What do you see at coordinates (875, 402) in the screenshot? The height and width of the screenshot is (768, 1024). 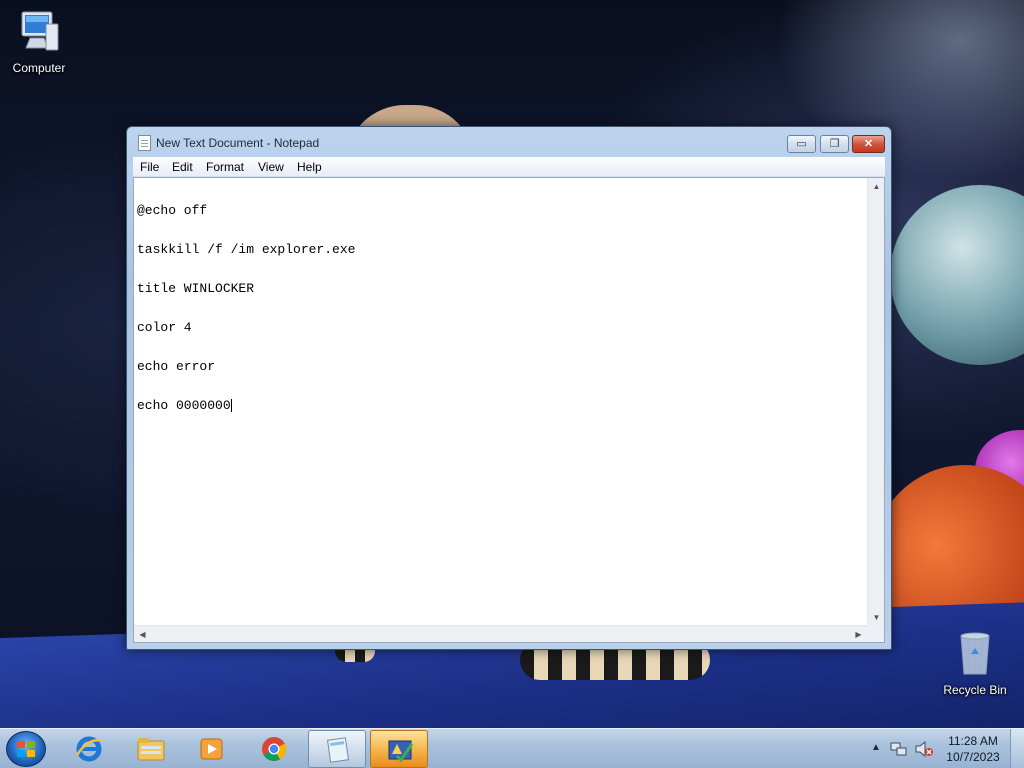 I see `vertical-scrollbar: ▲ ▼` at bounding box center [875, 402].